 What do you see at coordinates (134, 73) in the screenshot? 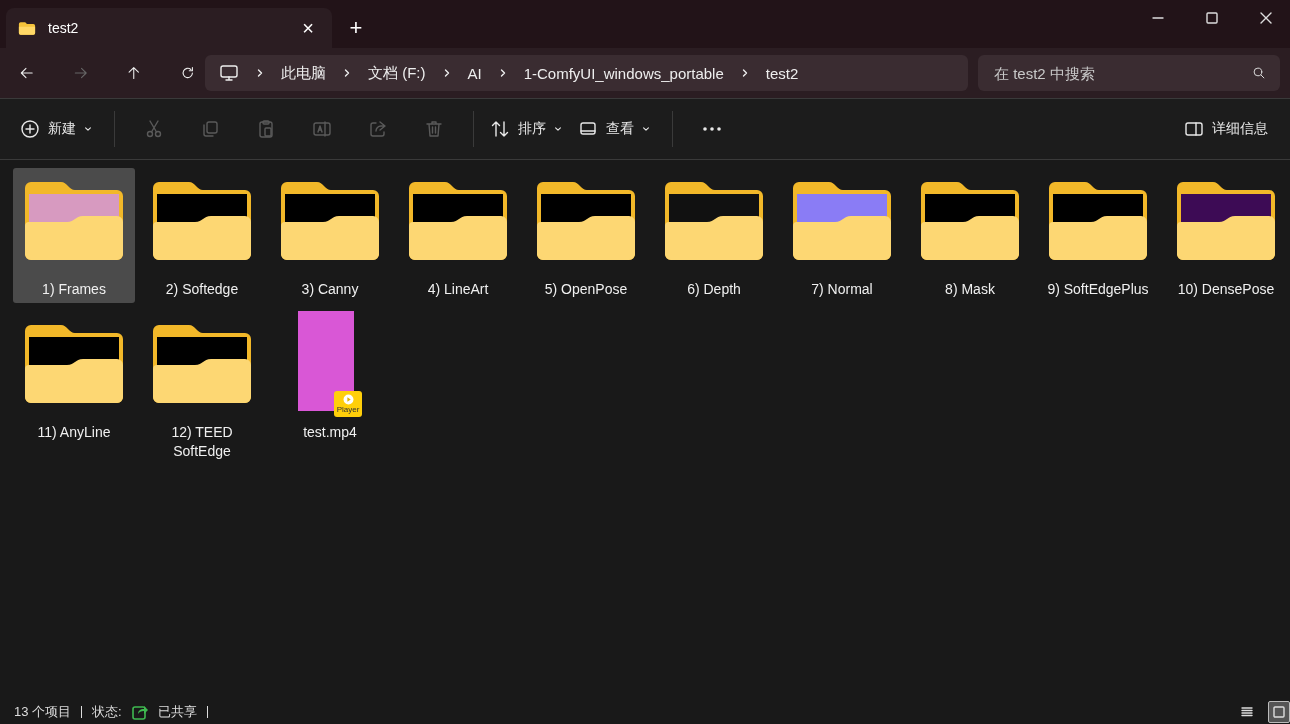
I see `up-arrow-icon` at bounding box center [134, 73].